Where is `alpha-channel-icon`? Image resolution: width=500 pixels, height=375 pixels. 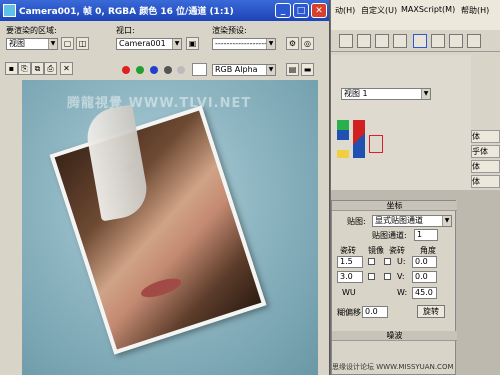
alpha-channel-icon is located at coordinates (168, 70).